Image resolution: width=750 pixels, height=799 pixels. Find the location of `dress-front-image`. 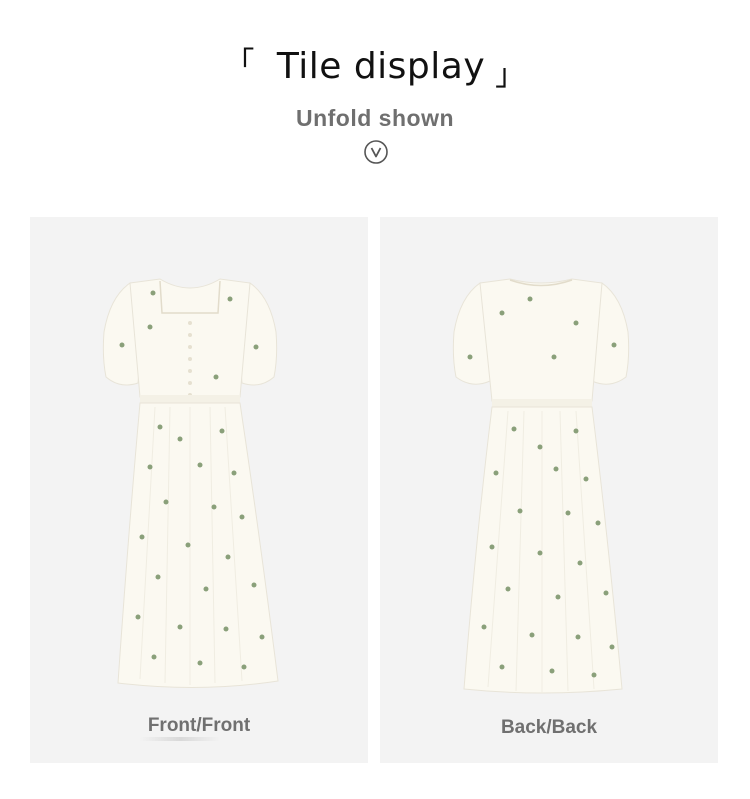

dress-front-image is located at coordinates (190, 483).